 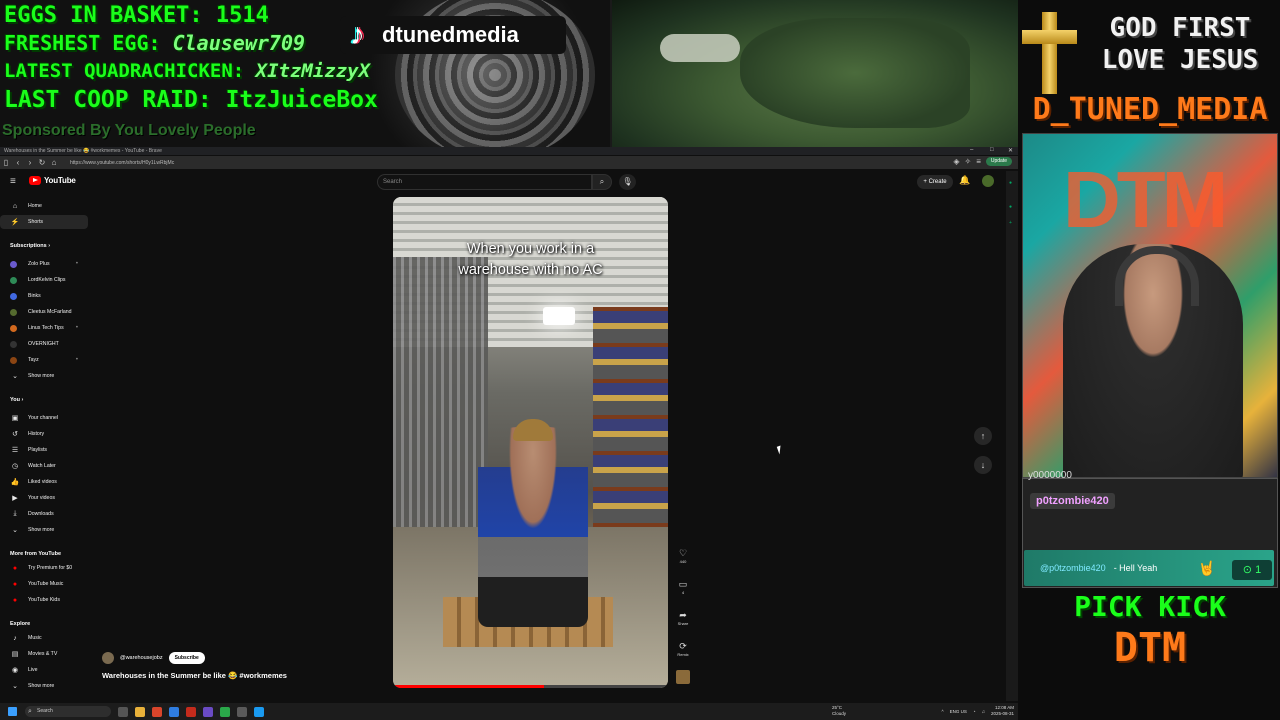 What do you see at coordinates (942, 711) in the screenshot?
I see `tray-chevron-icon: ^` at bounding box center [942, 711].